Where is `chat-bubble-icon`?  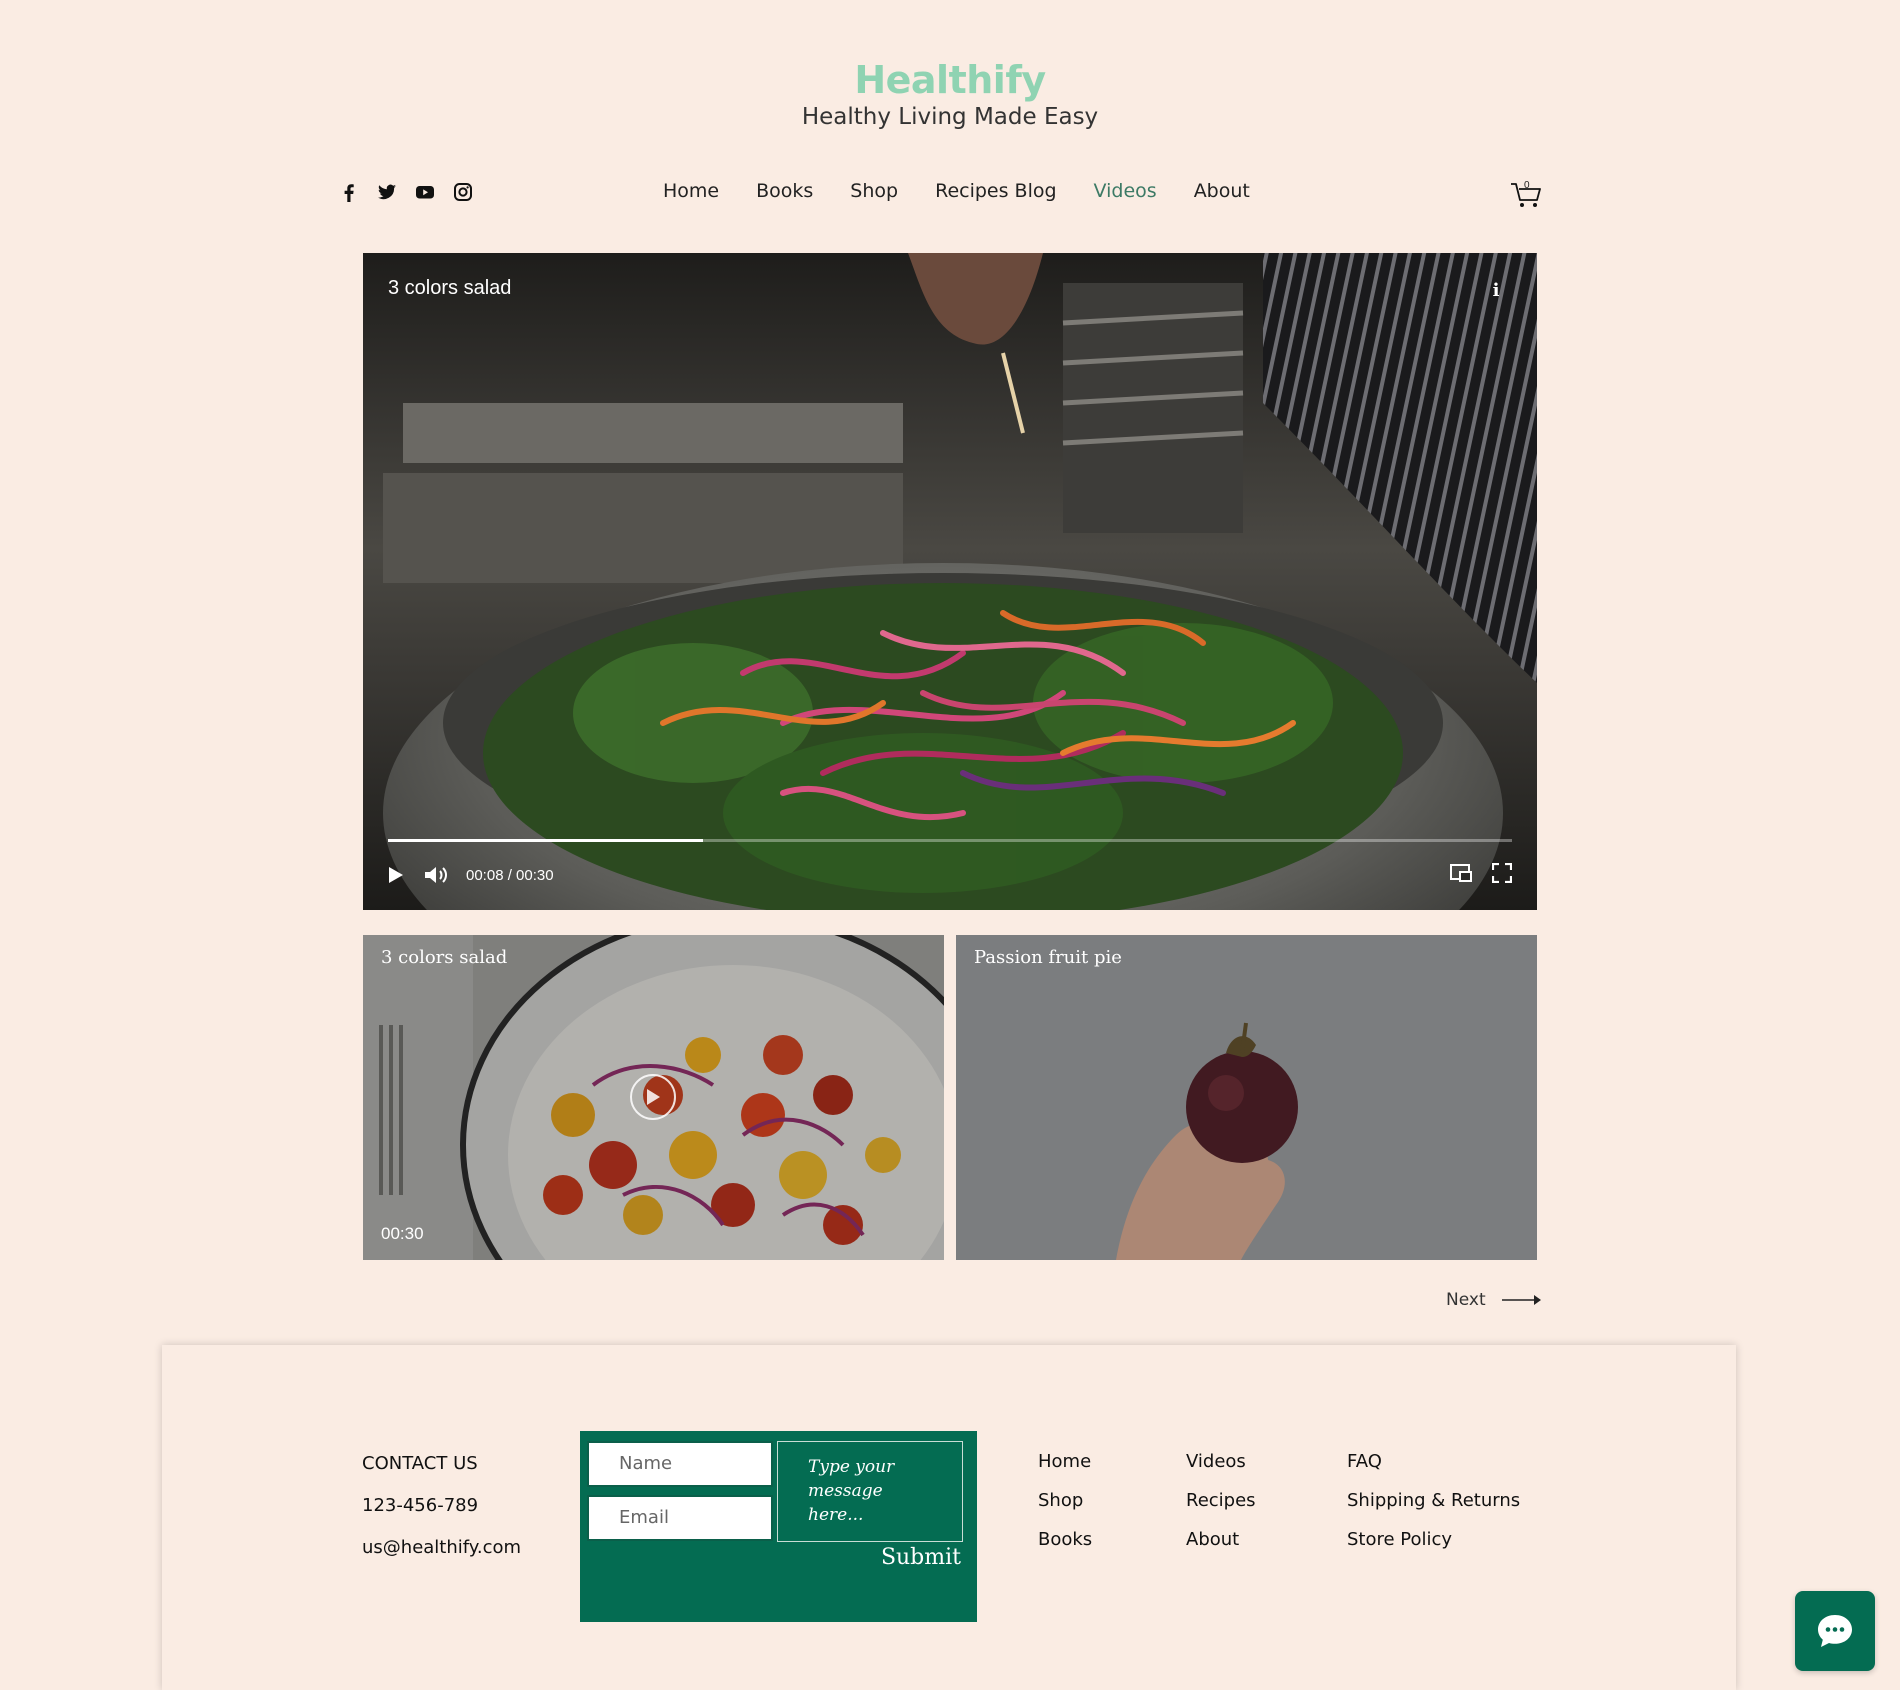
chat-bubble-icon is located at coordinates (1835, 1631).